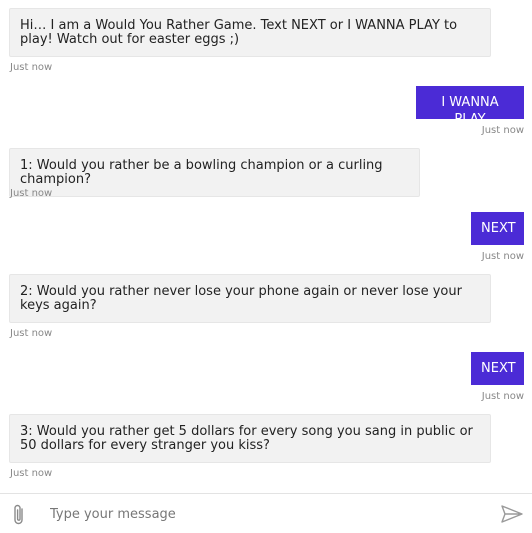 This screenshot has width=532, height=533. I want to click on paperclip-icon, so click(19, 515).